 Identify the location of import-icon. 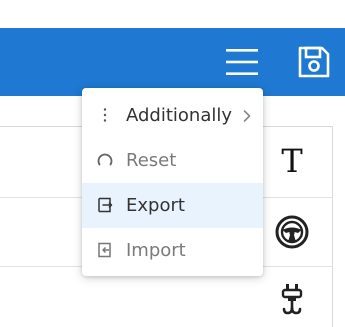
(105, 250).